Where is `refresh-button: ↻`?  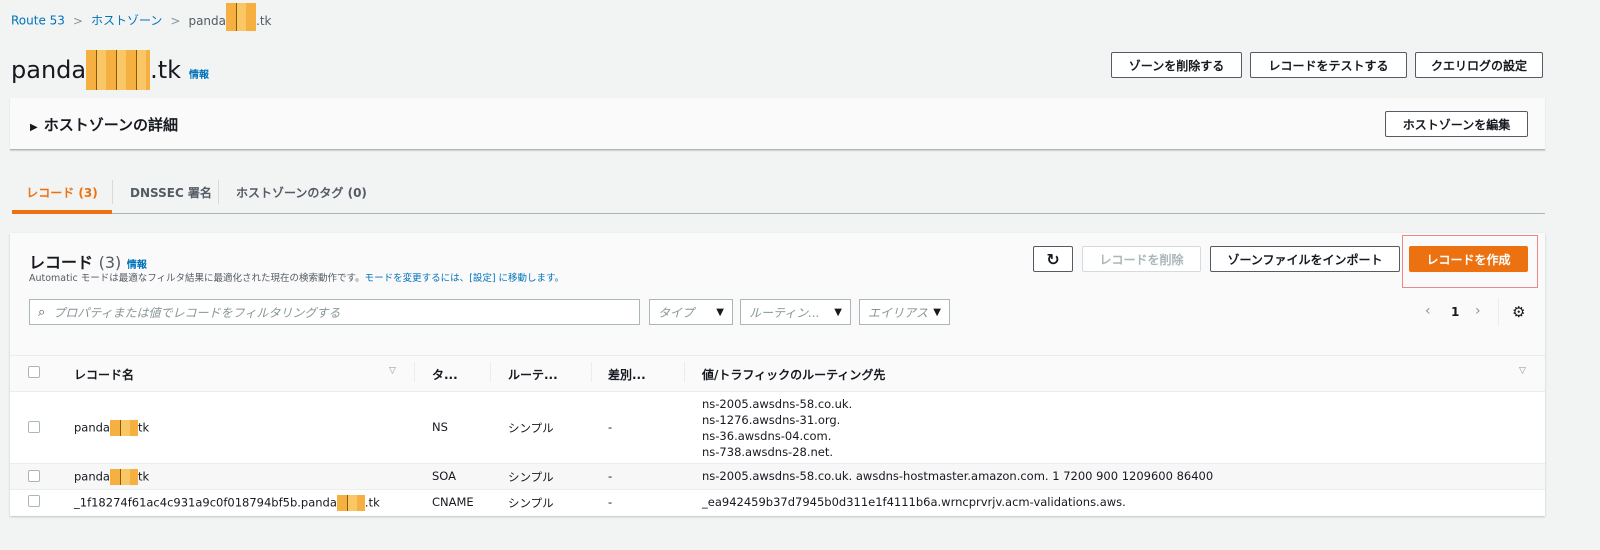
refresh-button: ↻ is located at coordinates (1053, 259).